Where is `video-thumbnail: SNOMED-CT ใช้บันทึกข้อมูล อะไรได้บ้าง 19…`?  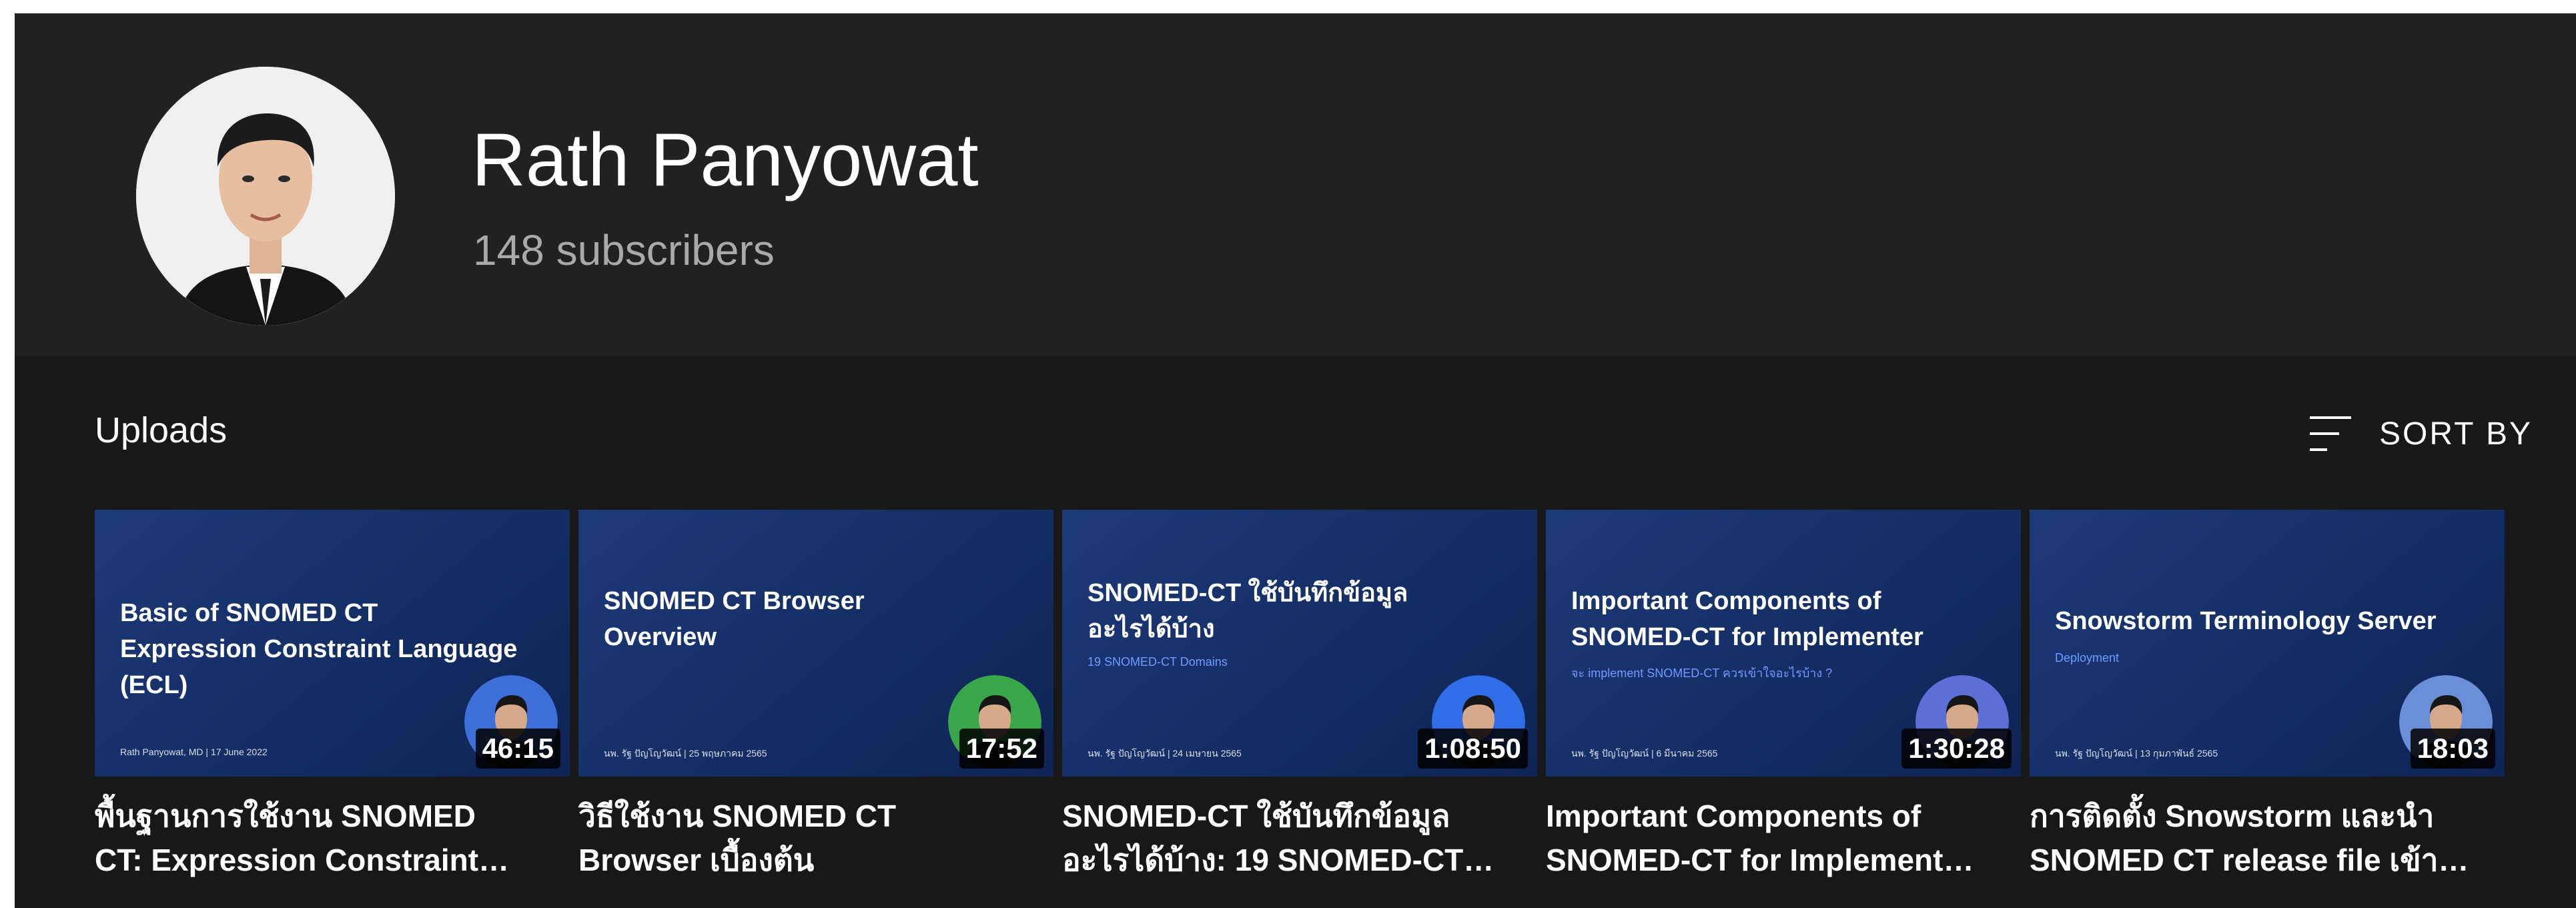 video-thumbnail: SNOMED-CT ใช้บันทึกข้อมูล อะไรได้บ้าง 19… is located at coordinates (1299, 643).